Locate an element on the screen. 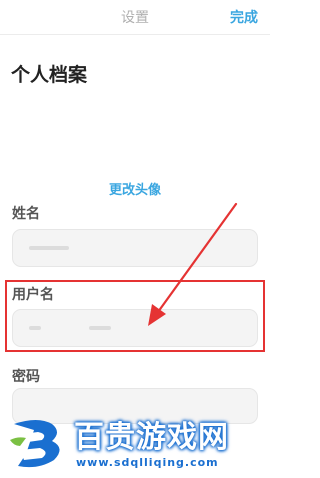 This screenshot has width=320, height=478. password-label: 密码 is located at coordinates (26, 377).